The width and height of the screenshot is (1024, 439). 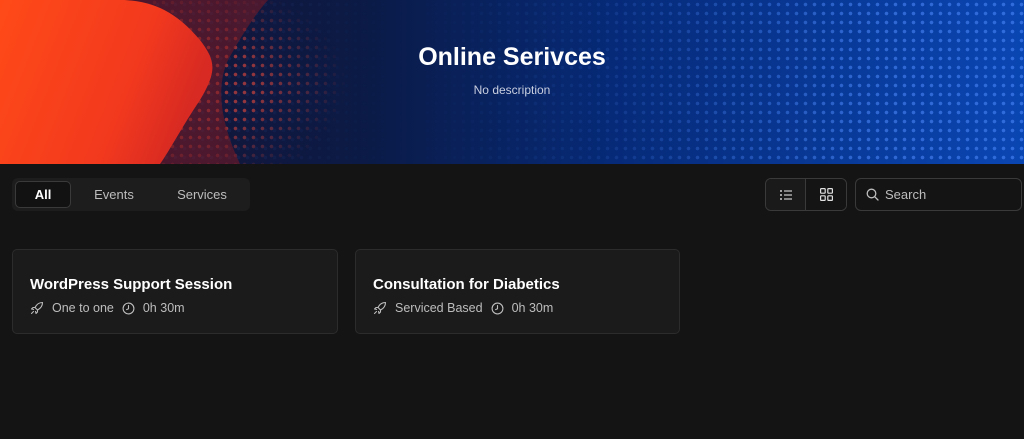 I want to click on tab-events: Events, so click(x=114, y=194).